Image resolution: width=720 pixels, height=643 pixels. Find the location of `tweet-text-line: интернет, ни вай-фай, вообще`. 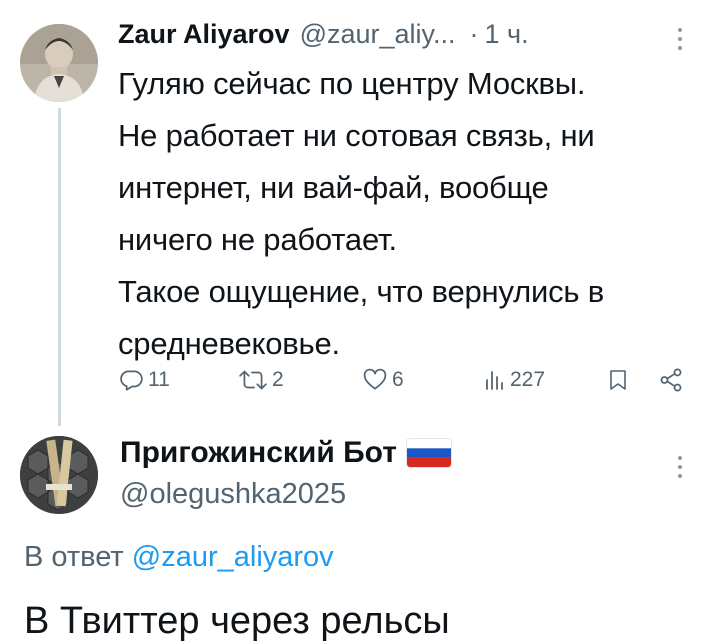

tweet-text-line: интернет, ни вай-фай, вообще is located at coordinates (333, 187).